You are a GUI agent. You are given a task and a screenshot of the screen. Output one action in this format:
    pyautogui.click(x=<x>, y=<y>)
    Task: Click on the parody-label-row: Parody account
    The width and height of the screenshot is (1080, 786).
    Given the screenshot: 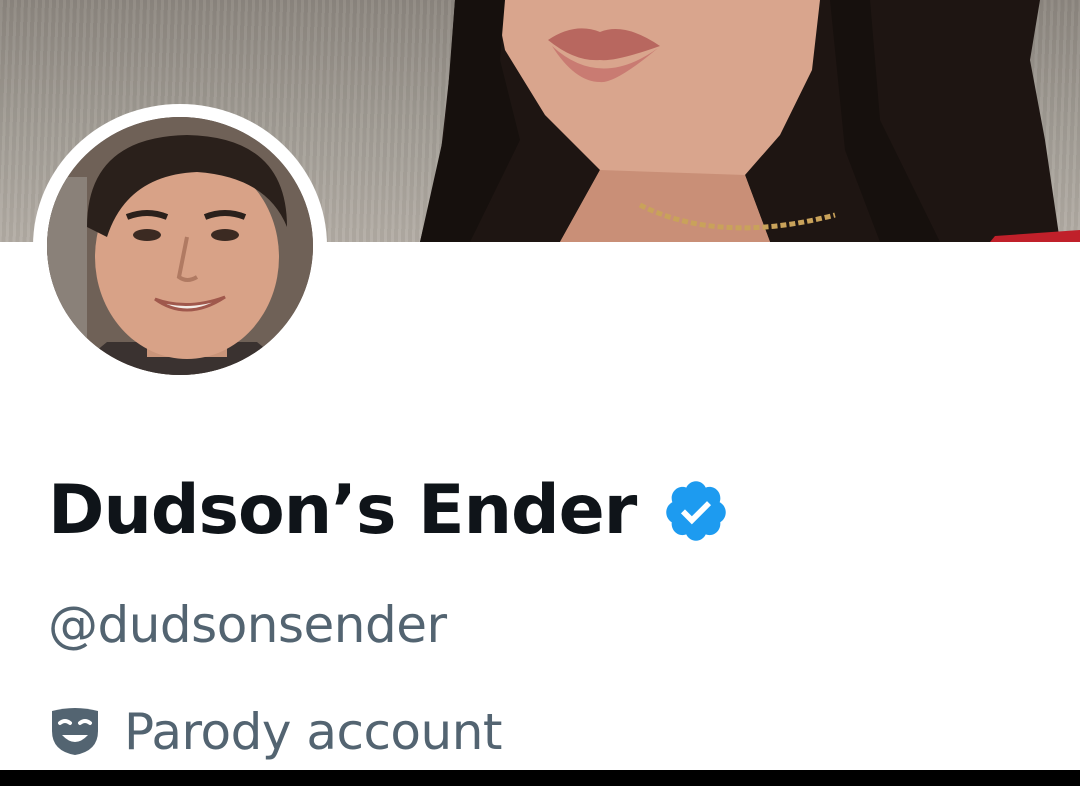 What is the action you would take?
    pyautogui.click(x=275, y=732)
    